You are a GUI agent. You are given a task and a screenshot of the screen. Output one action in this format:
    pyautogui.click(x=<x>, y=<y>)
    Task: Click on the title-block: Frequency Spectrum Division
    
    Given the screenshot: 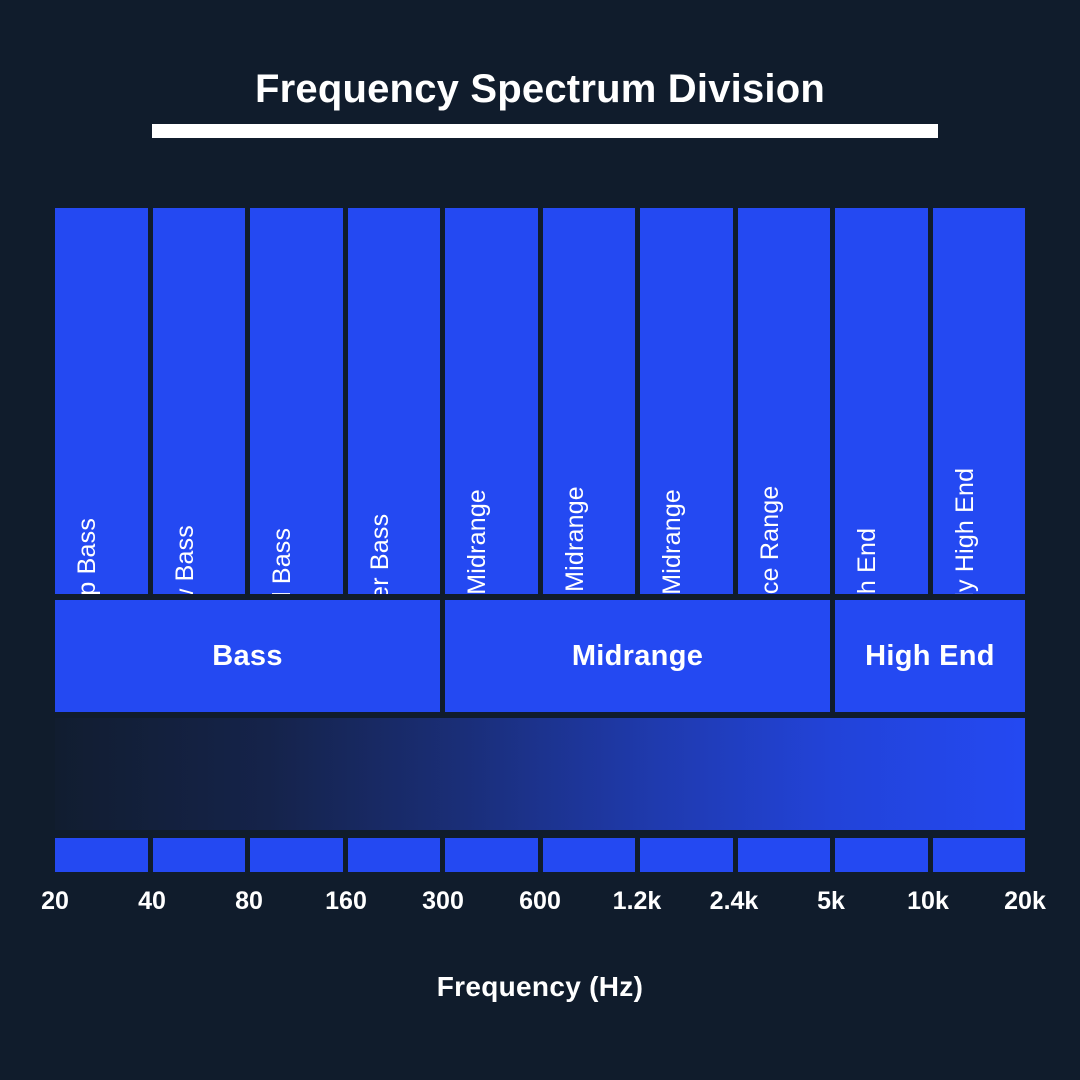 What is the action you would take?
    pyautogui.click(x=540, y=89)
    